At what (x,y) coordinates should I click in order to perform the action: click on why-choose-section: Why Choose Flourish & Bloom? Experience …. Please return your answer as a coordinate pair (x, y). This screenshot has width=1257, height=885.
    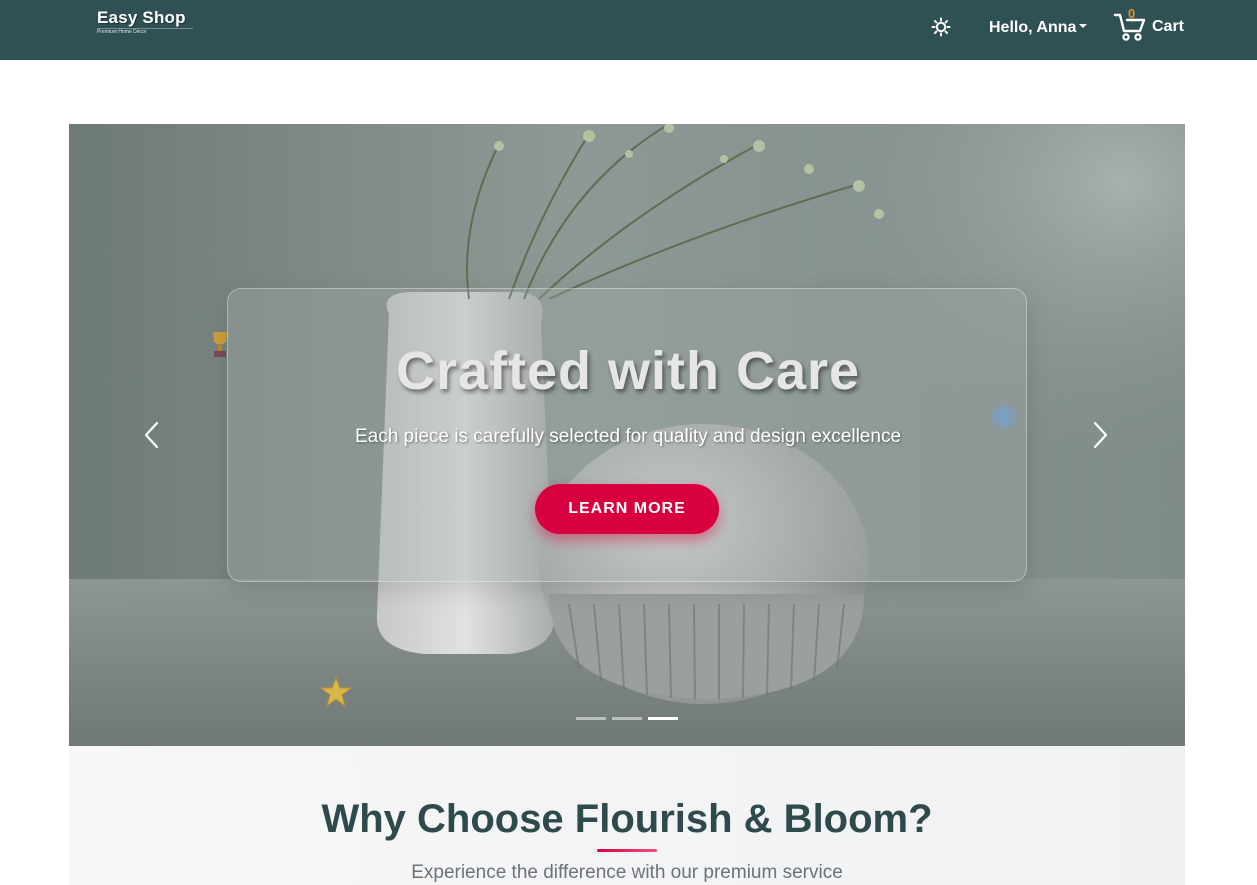
    Looking at the image, I should click on (627, 815).